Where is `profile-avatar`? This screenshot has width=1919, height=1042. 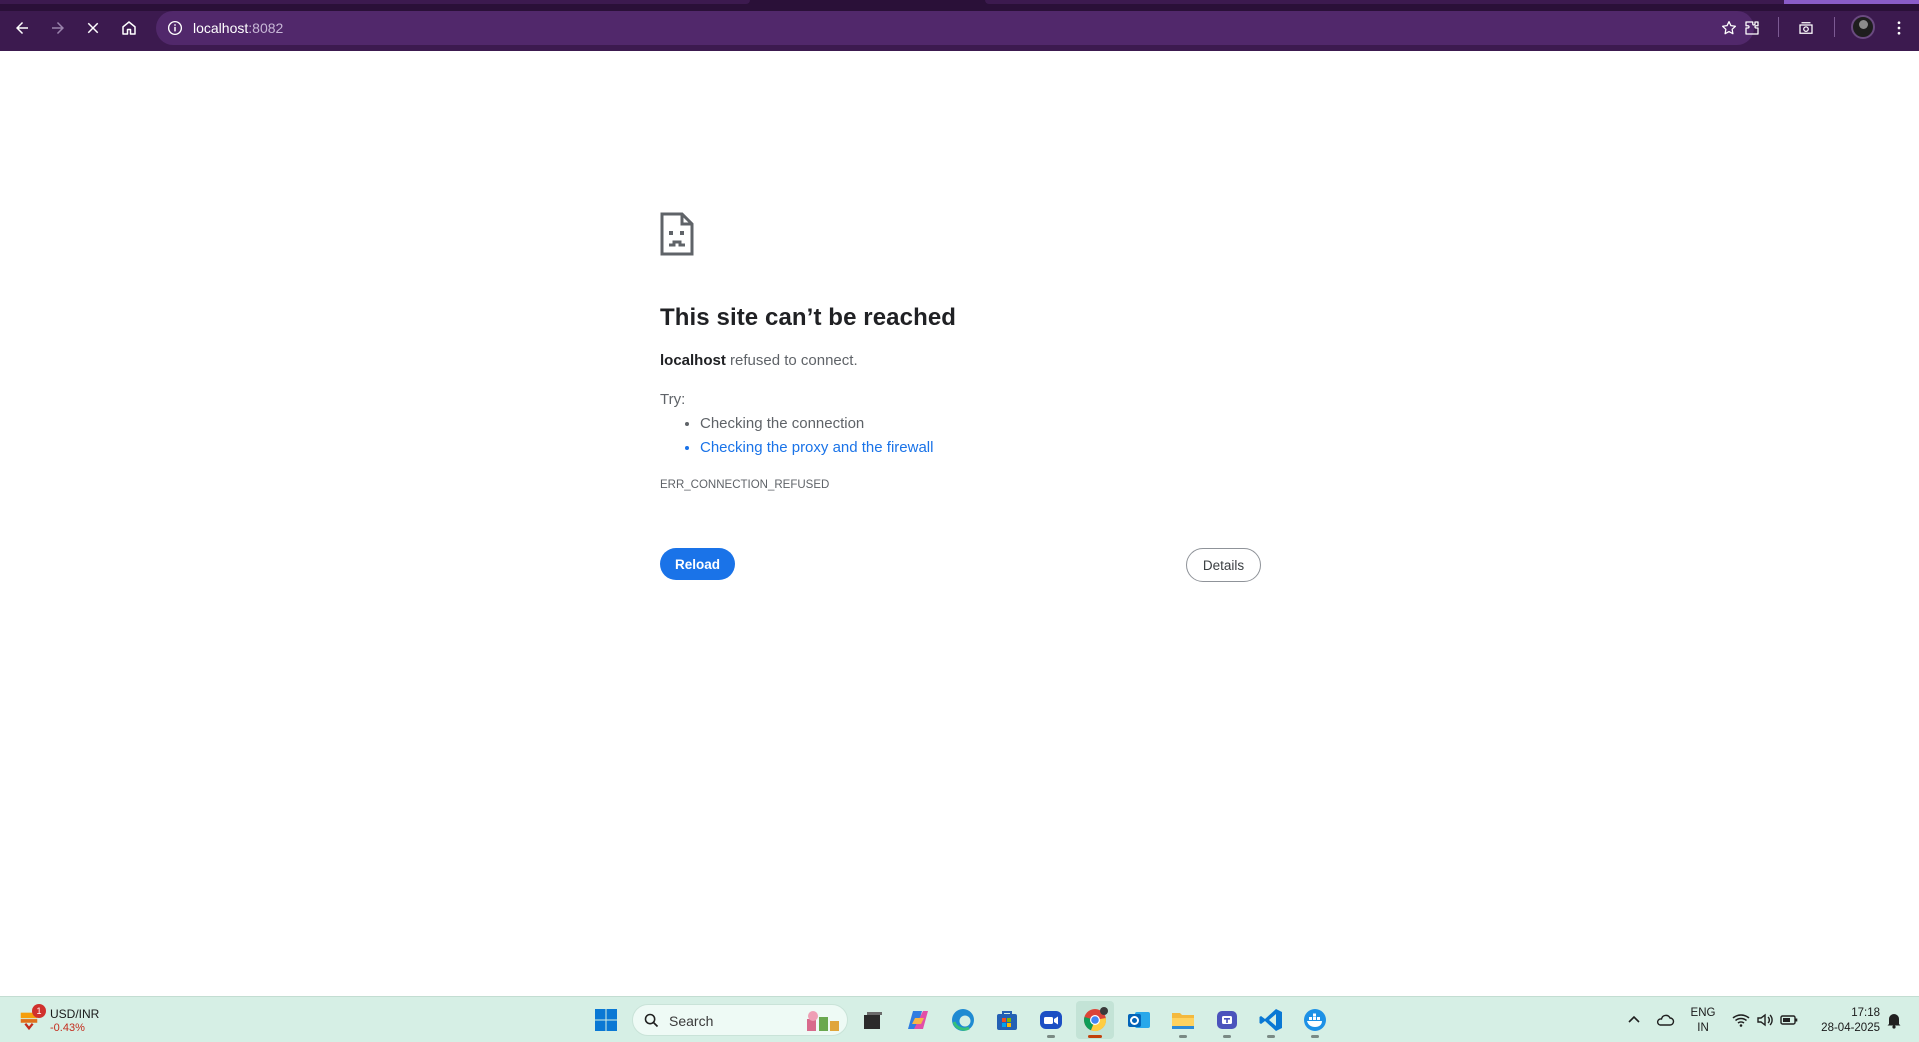 profile-avatar is located at coordinates (1863, 27).